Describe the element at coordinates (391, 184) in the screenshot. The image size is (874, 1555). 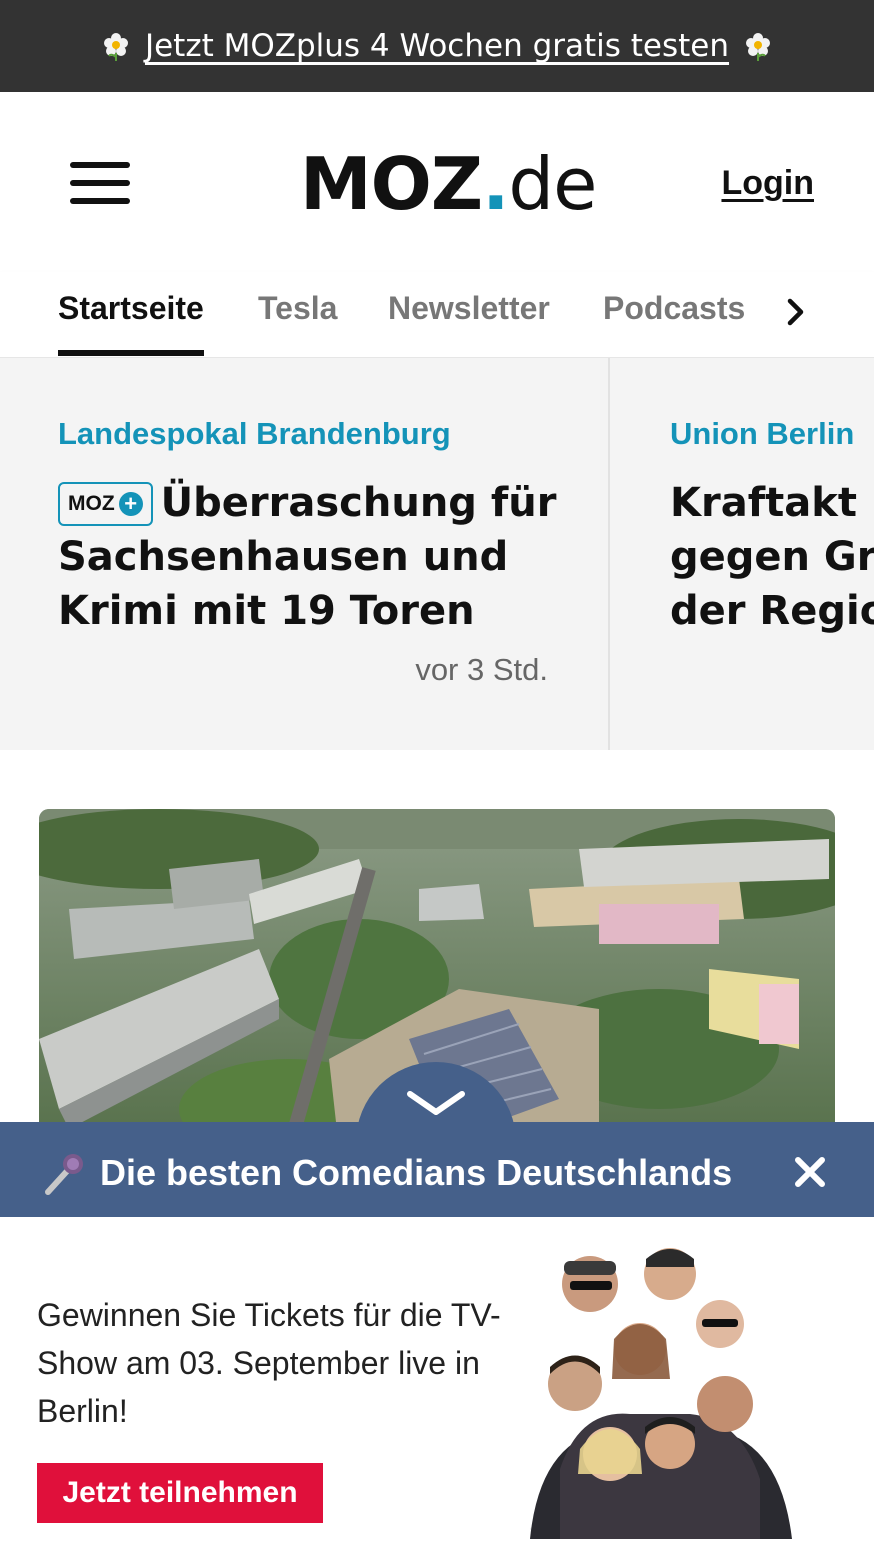
I see `logo-main: MOZ` at that location.